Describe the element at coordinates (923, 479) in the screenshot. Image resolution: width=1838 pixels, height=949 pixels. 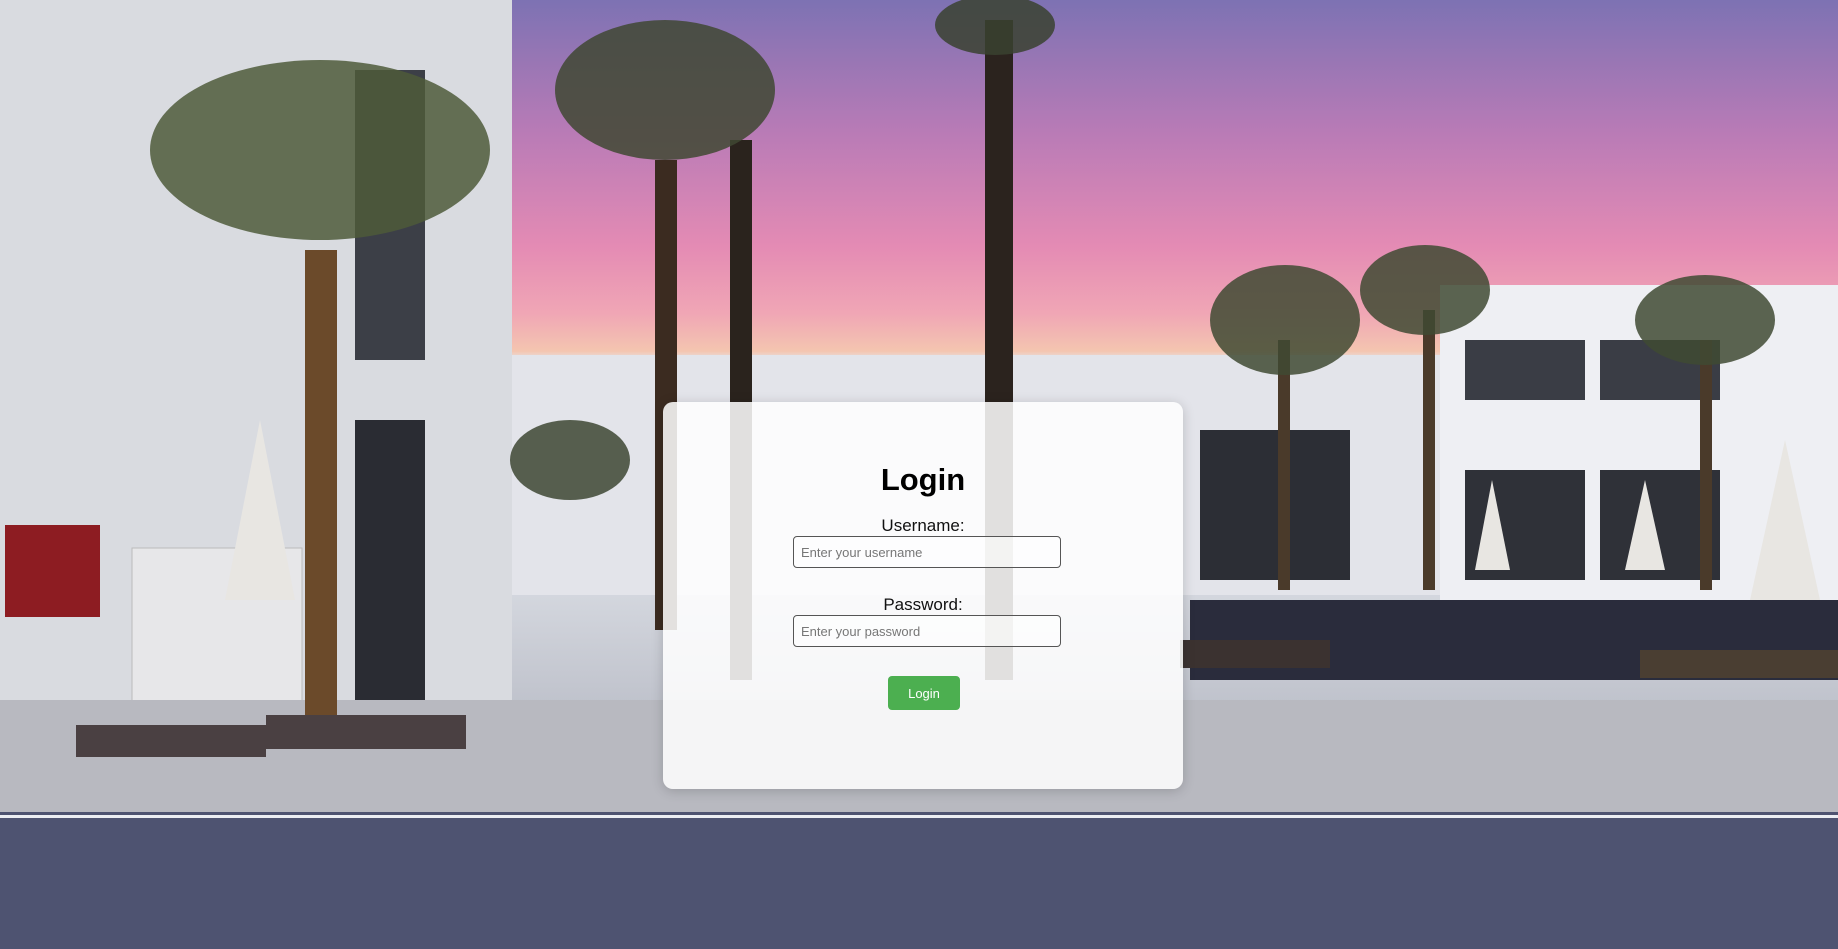
I see `login-title: Login` at that location.